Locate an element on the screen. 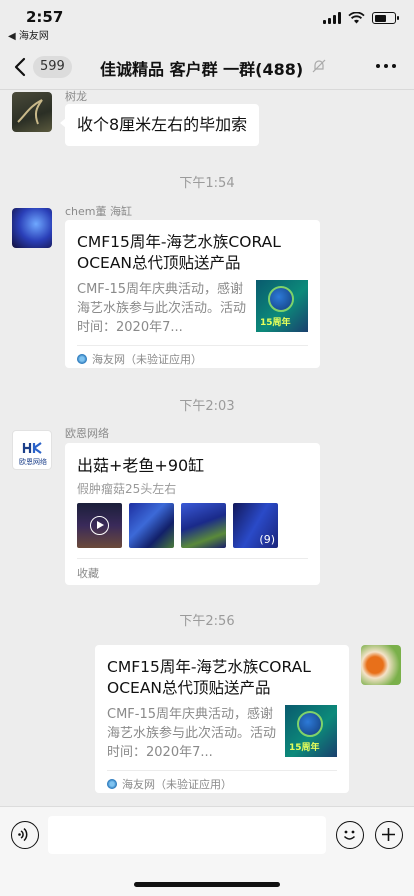  voice-input-button is located at coordinates (25, 835).